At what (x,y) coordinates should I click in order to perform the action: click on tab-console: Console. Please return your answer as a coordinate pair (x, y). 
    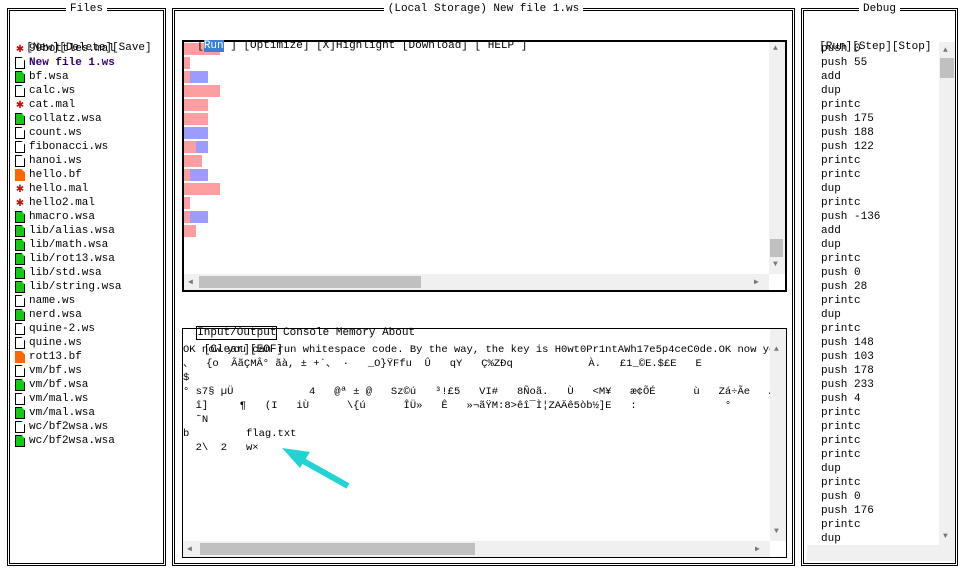
    Looking at the image, I should click on (306, 333).